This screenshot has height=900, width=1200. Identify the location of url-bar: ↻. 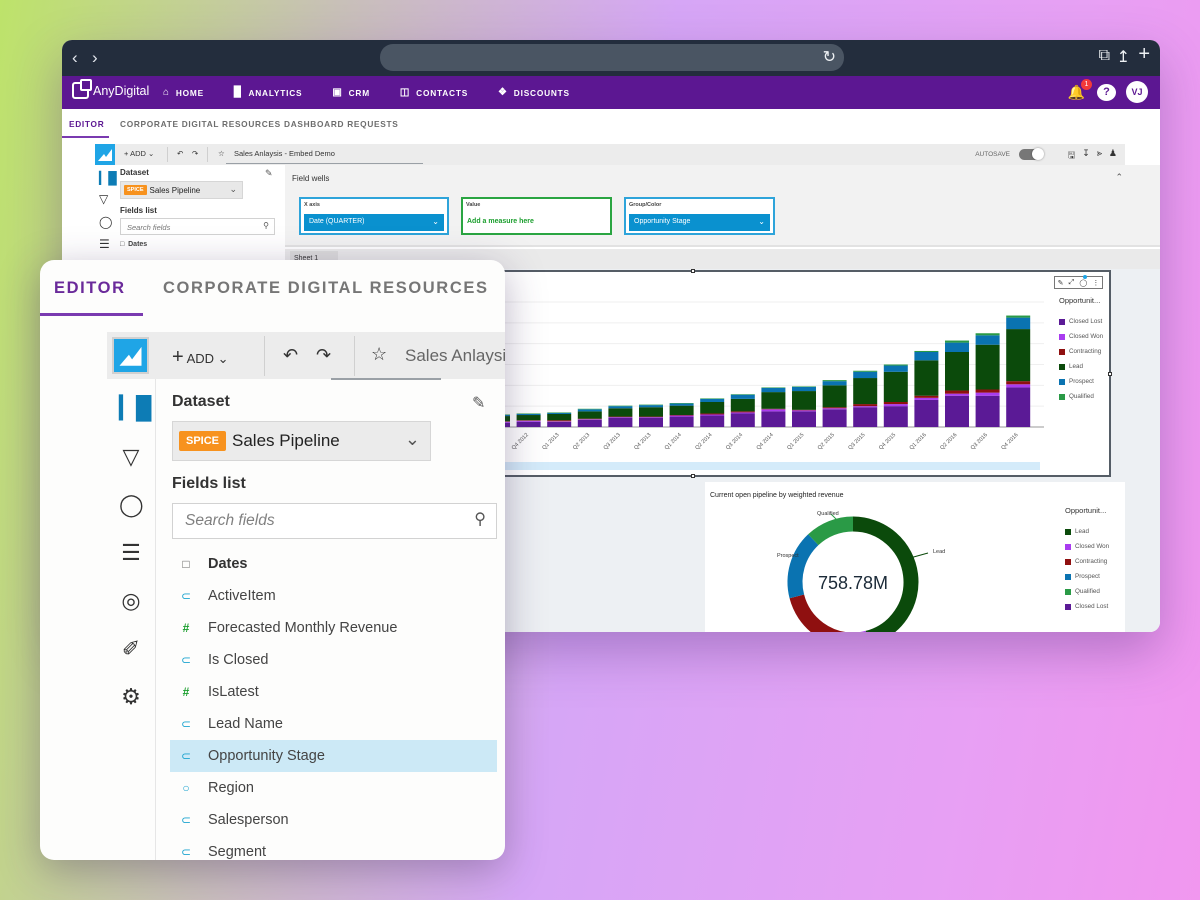
(612, 57).